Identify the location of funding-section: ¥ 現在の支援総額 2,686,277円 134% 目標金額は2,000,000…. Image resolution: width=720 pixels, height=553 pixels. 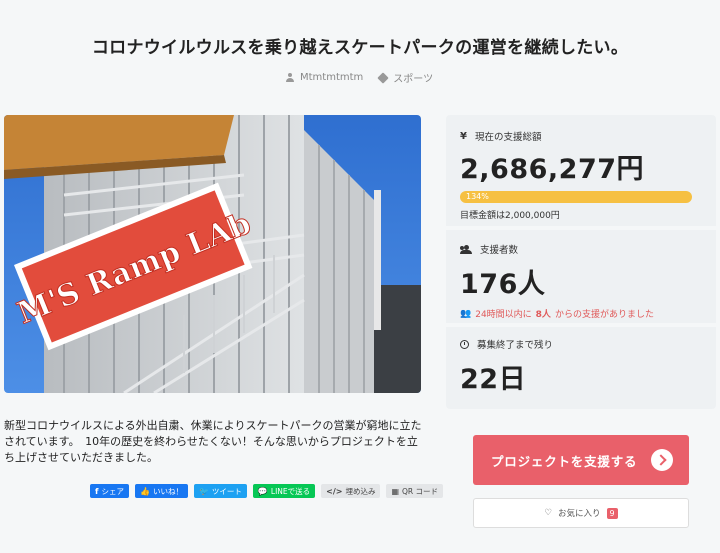
(580, 175).